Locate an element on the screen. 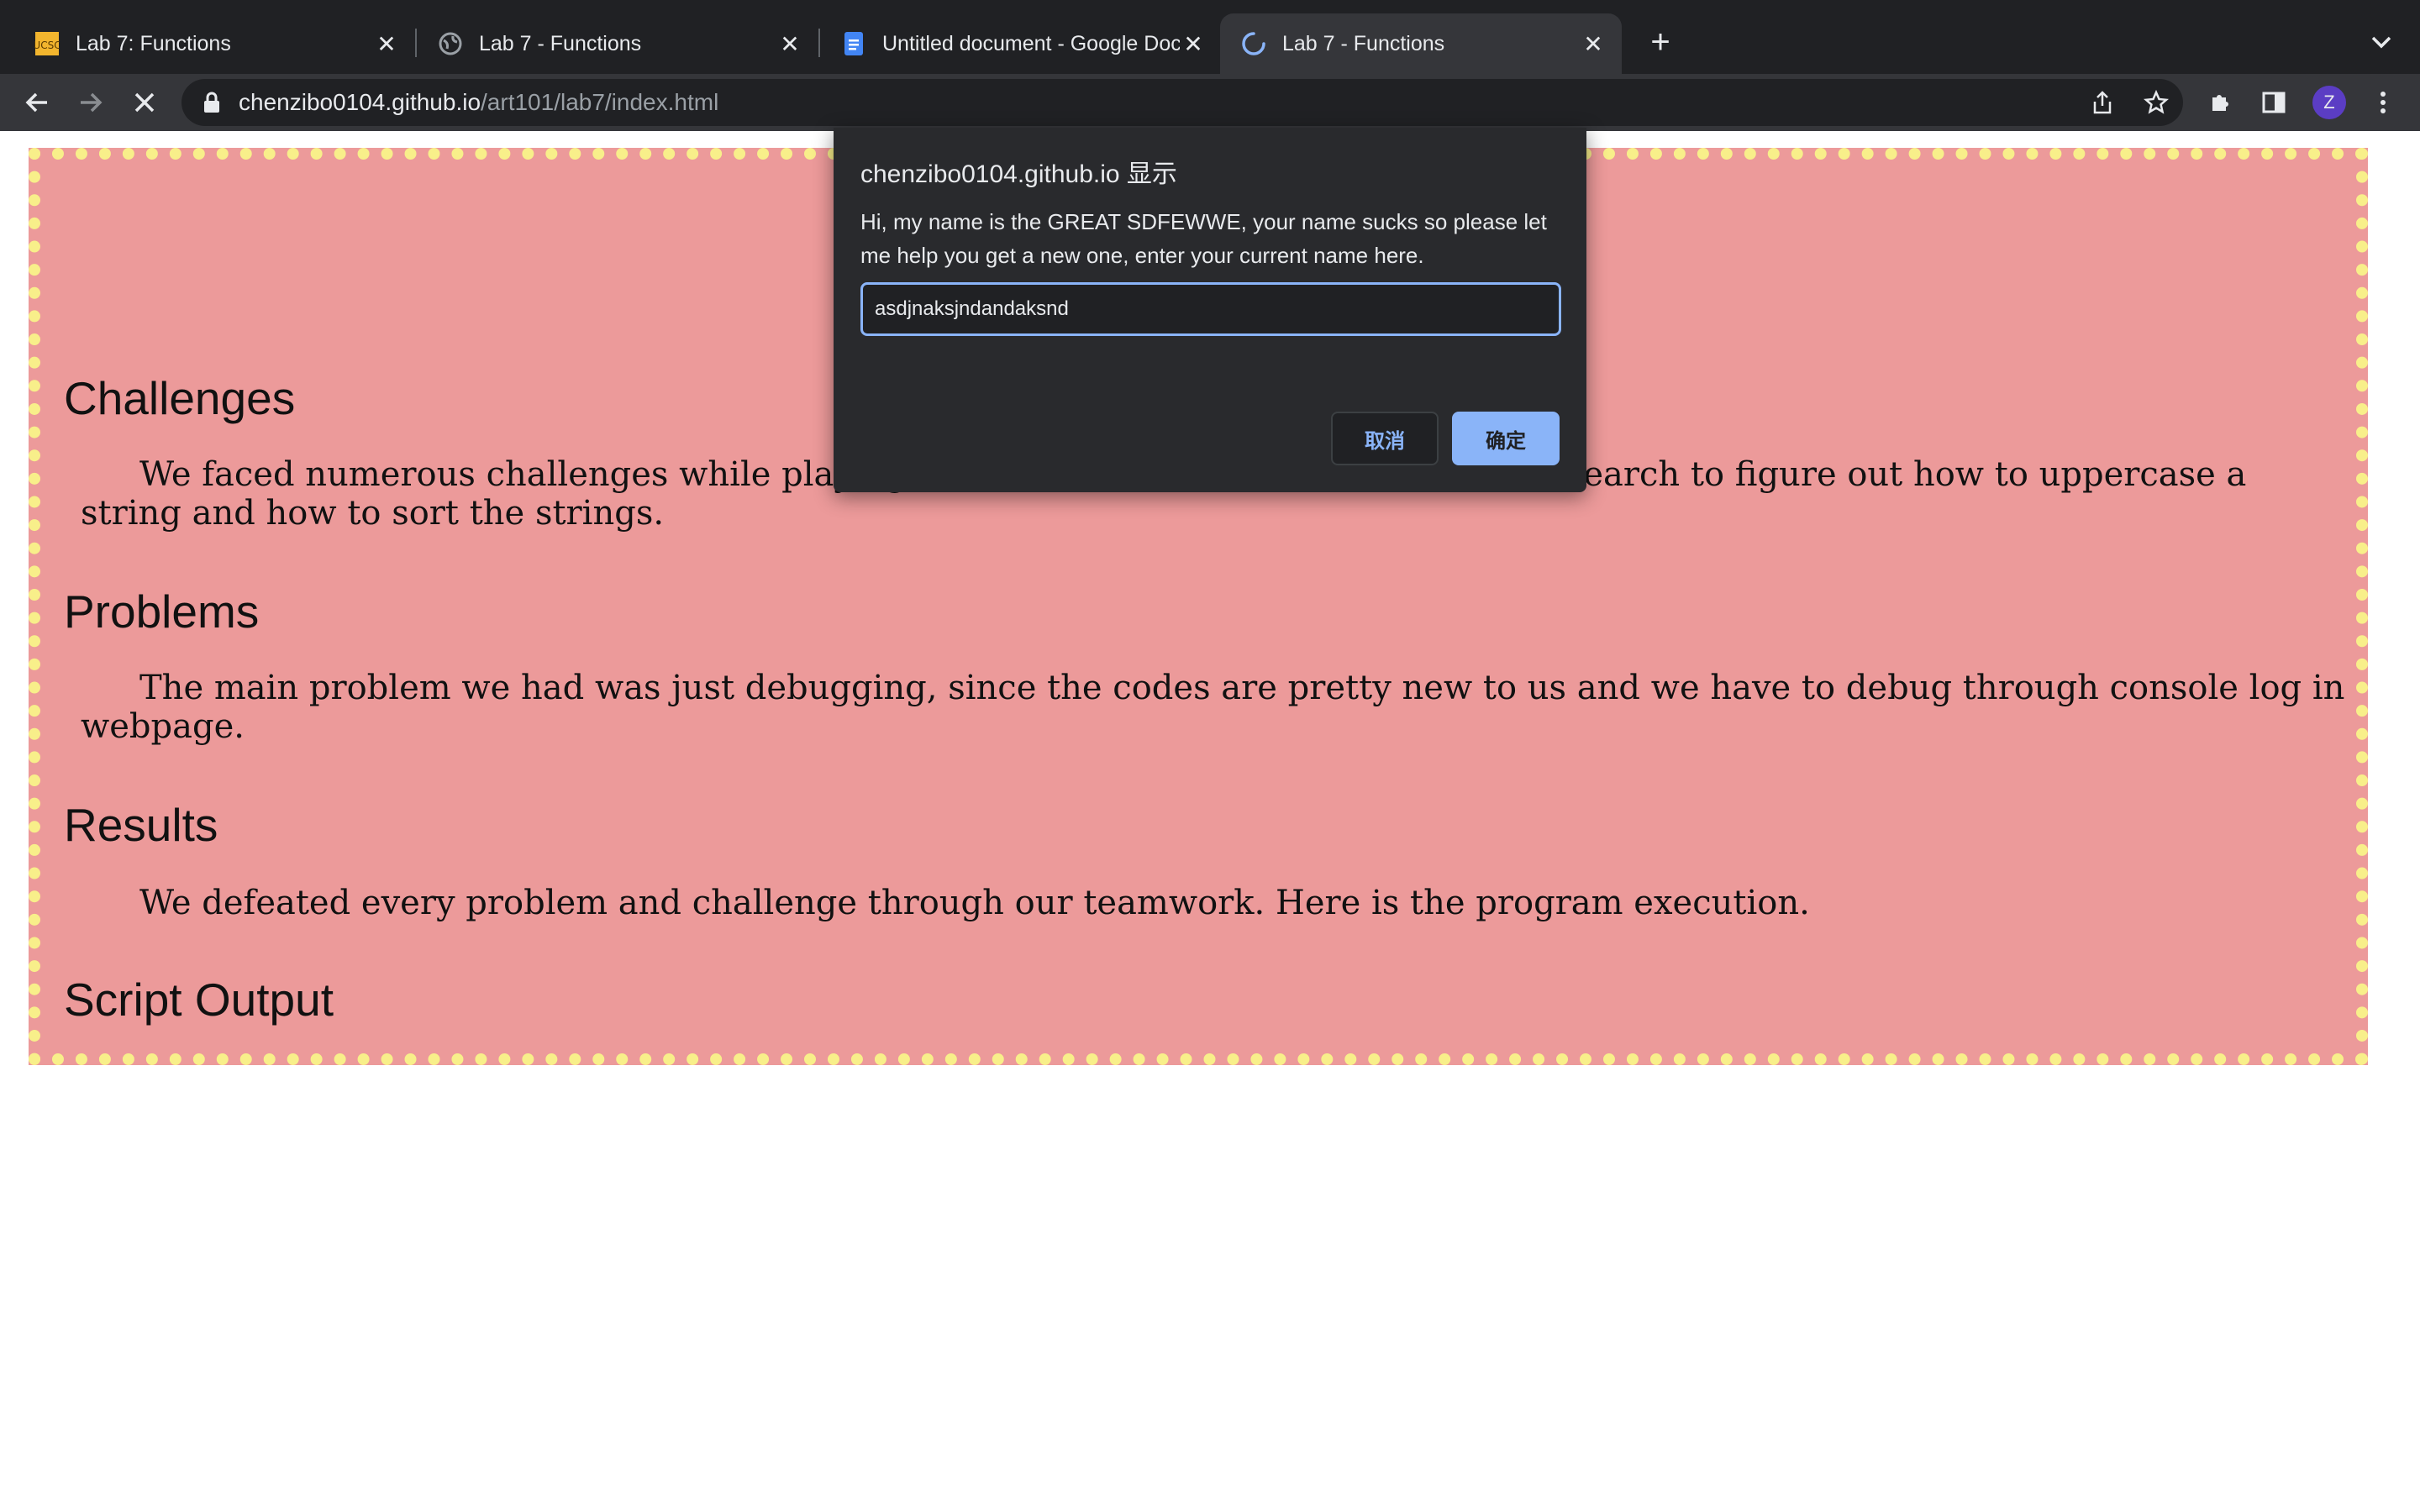 This screenshot has width=2420, height=1512. svg-text: UCSC is located at coordinates (47, 45).